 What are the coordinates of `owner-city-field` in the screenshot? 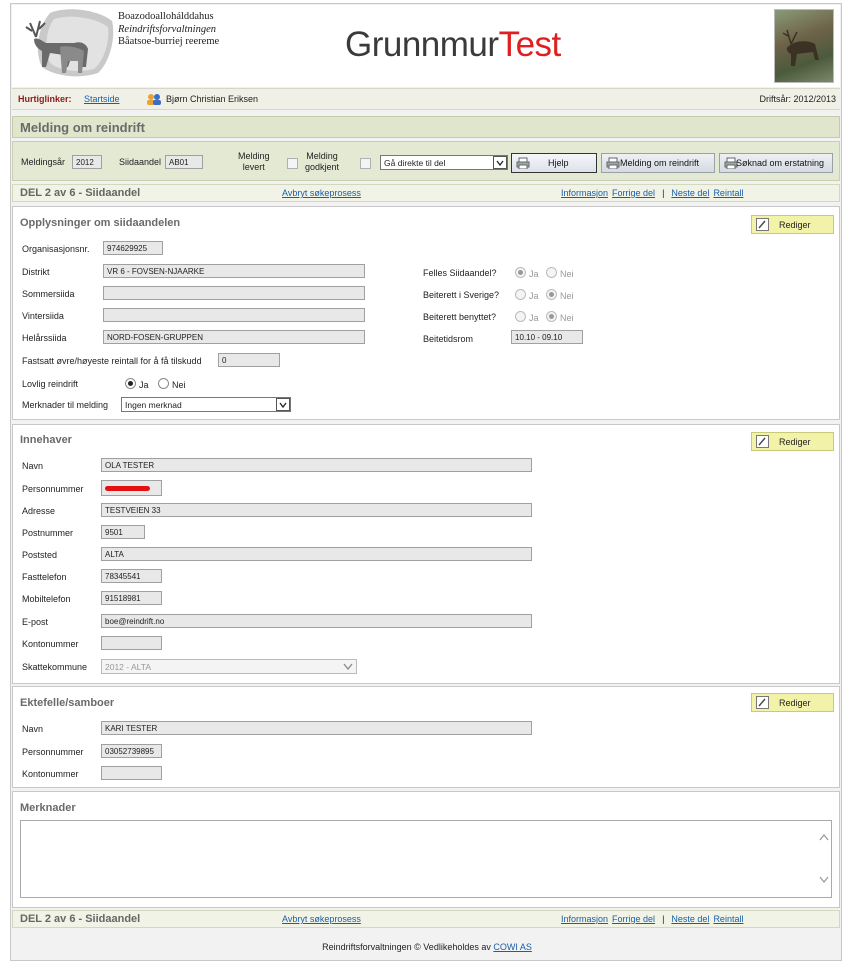 It's located at (316, 554).